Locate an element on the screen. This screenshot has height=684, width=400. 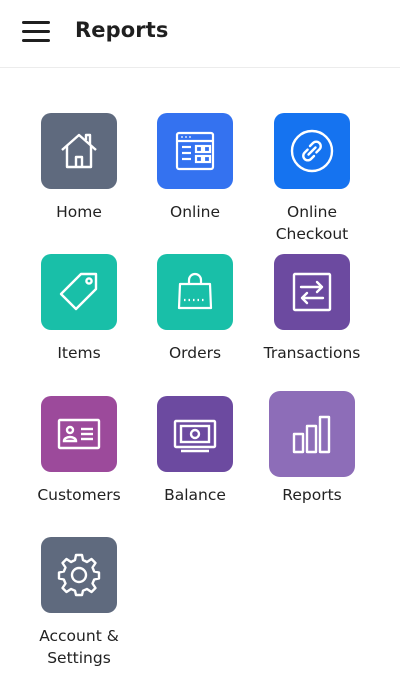
tile-label: Reports is located at coordinates (312, 495).